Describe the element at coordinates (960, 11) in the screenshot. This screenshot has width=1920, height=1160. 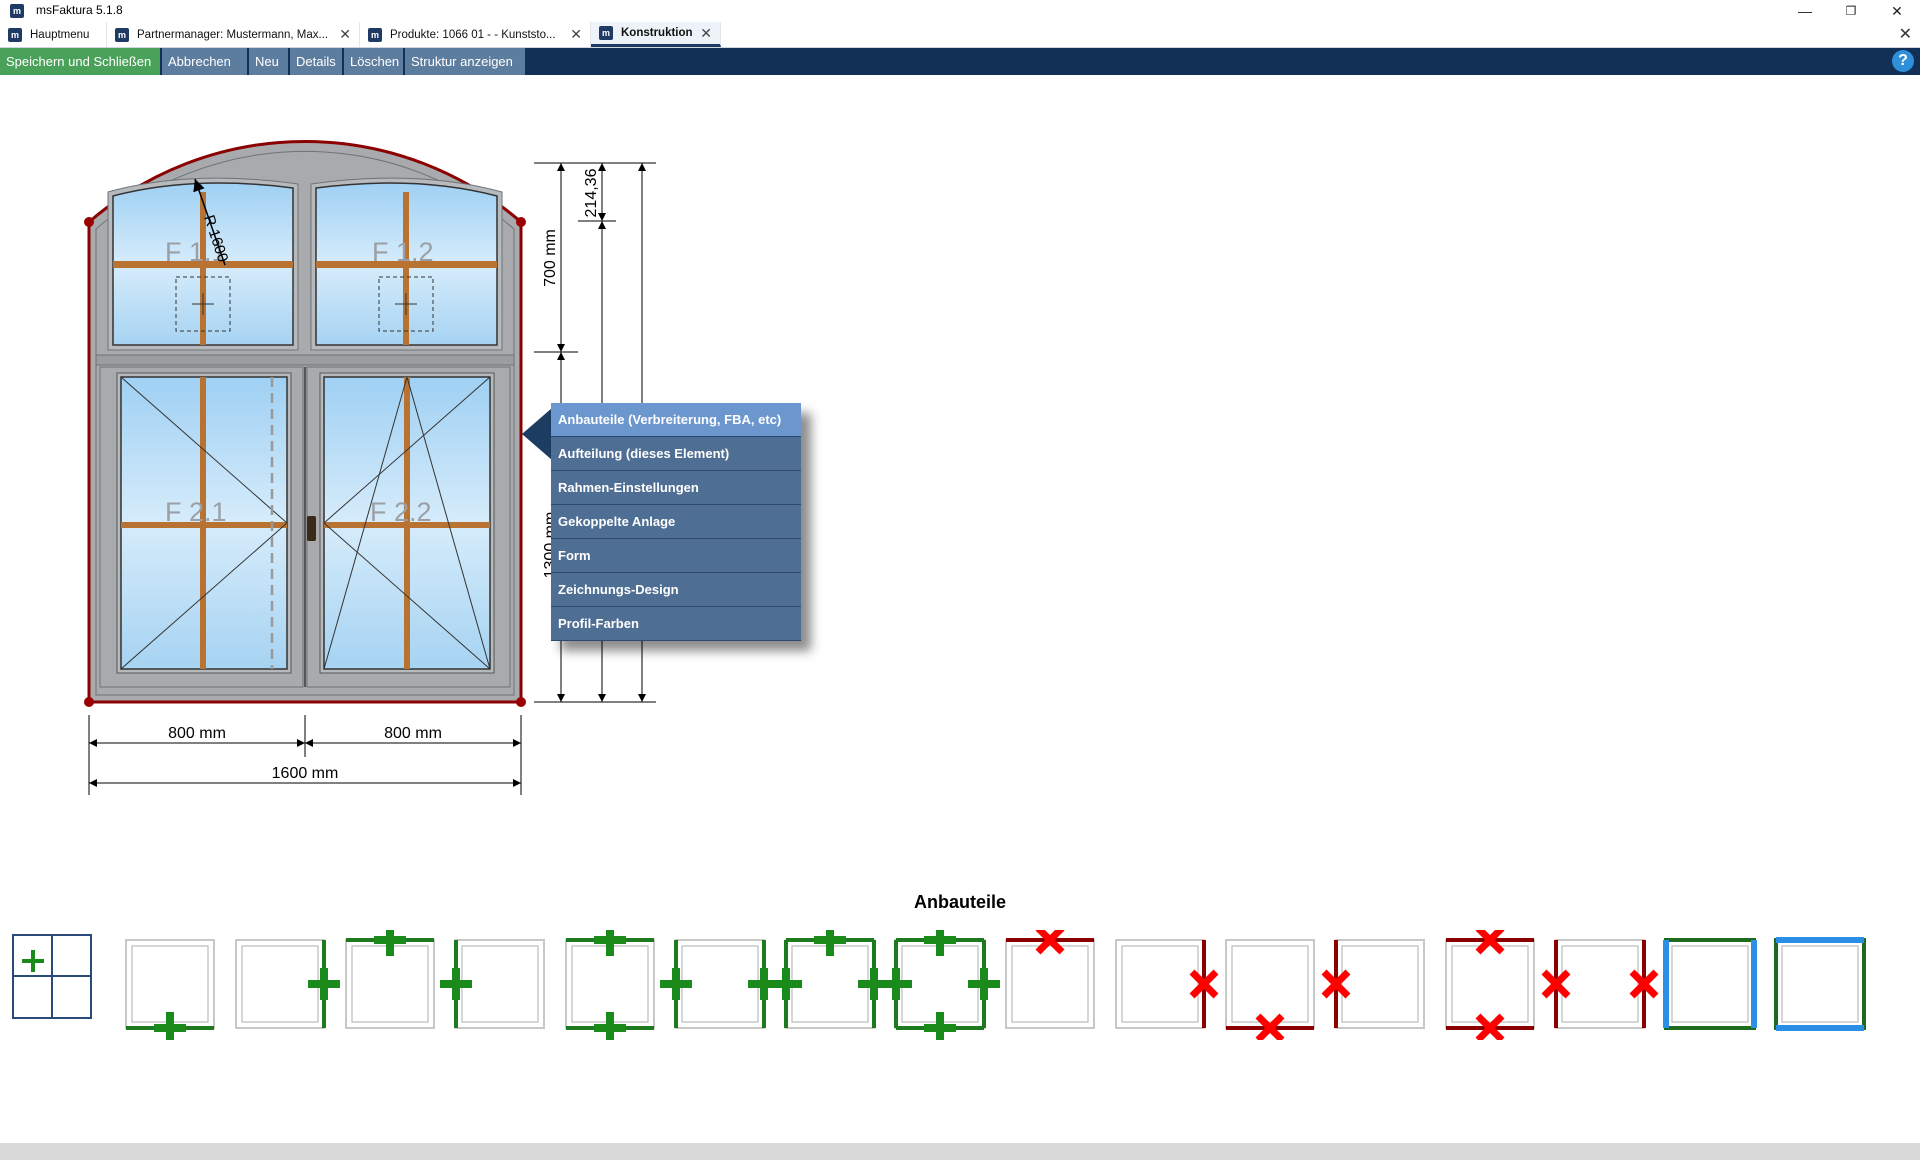
I see `title-bar: m msFaktura 5.1.8 — ❐ ✕` at that location.